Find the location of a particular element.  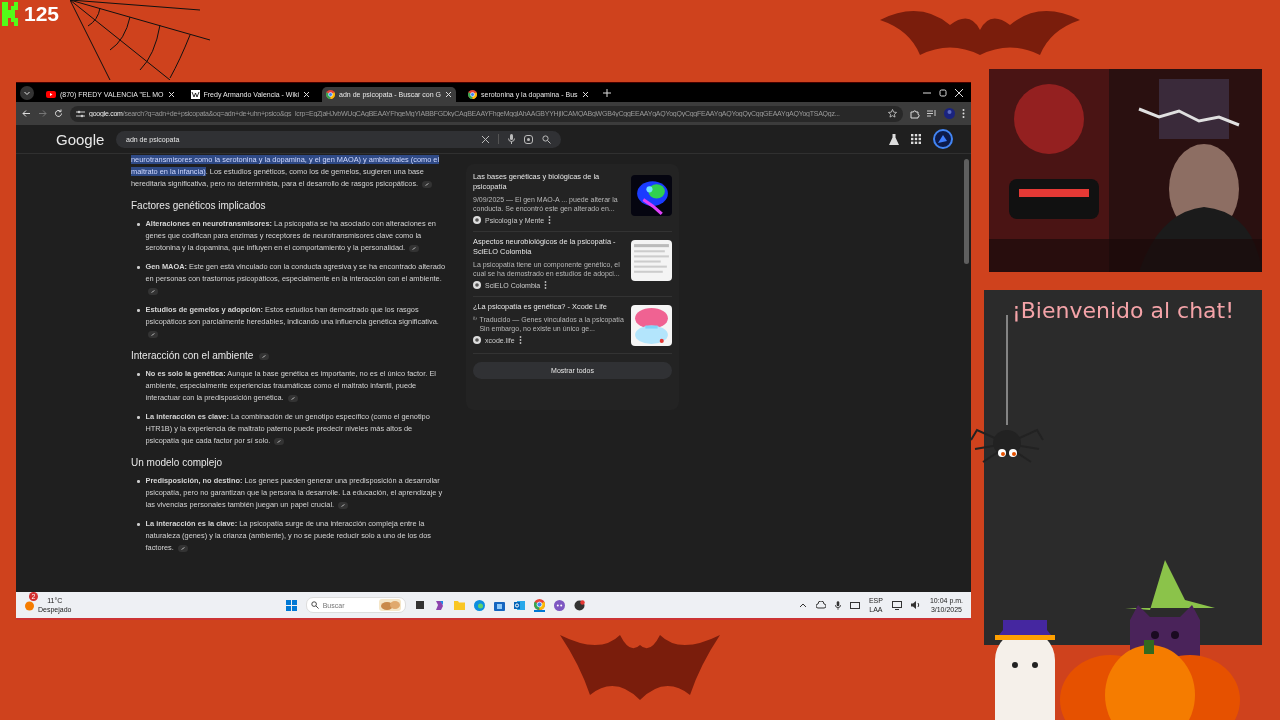

back-icon is located at coordinates (26, 113).